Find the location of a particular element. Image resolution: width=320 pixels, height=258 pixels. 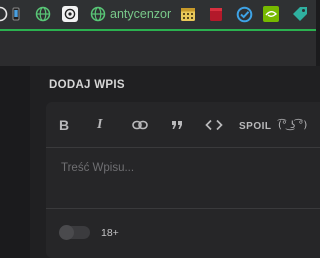

italic-icon: I is located at coordinates (100, 124).